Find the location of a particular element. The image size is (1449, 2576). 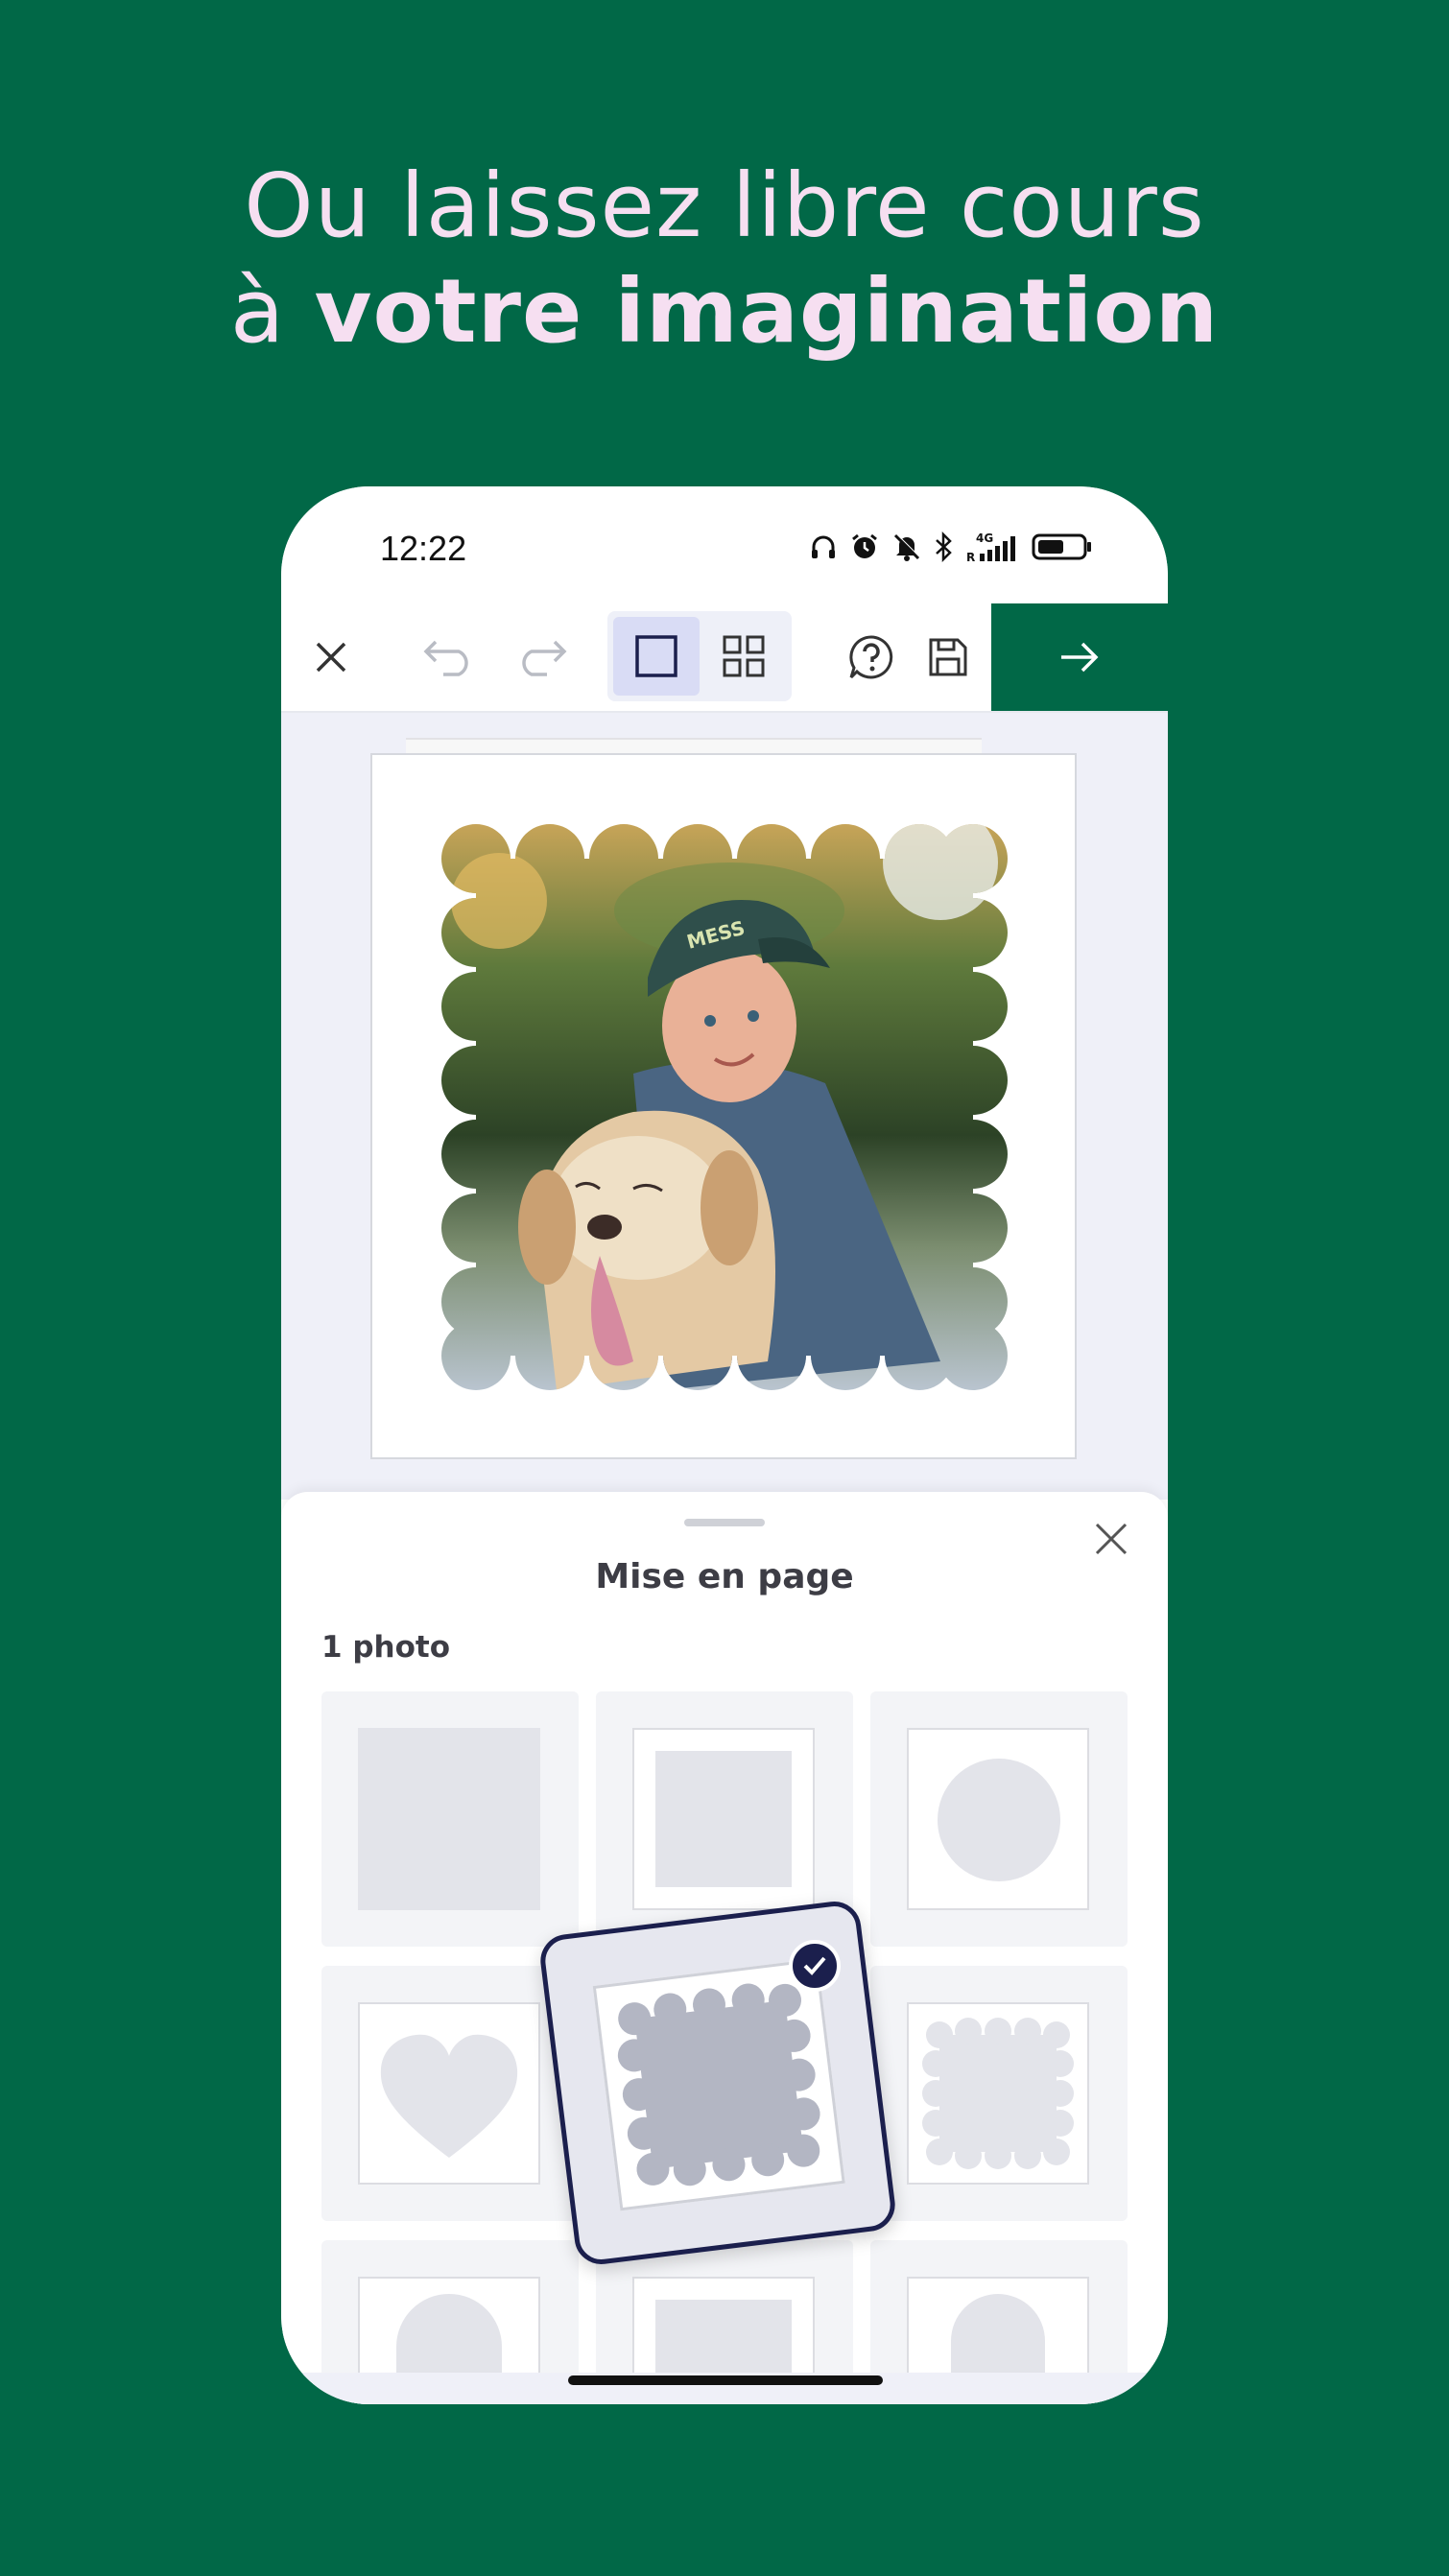

headline-line-2-prefix: à is located at coordinates (272, 312).